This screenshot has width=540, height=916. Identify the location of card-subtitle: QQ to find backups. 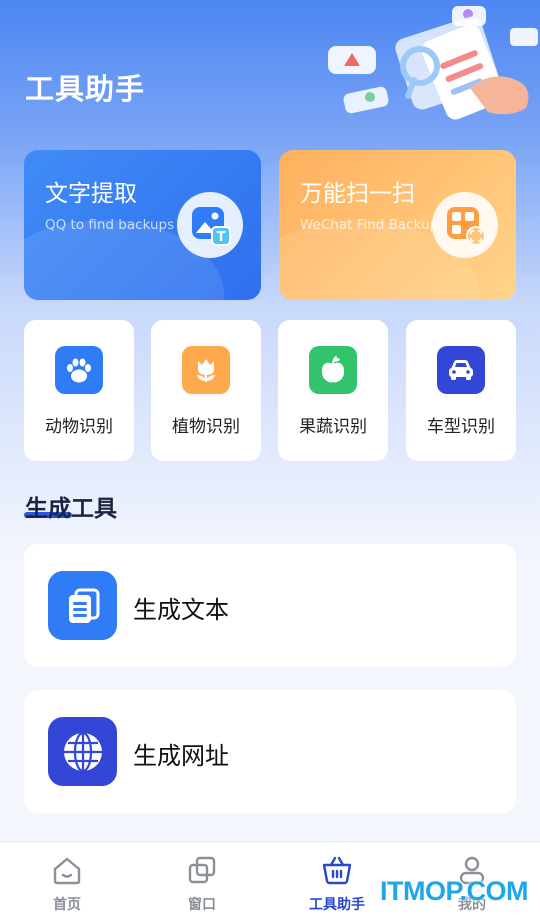
(110, 225).